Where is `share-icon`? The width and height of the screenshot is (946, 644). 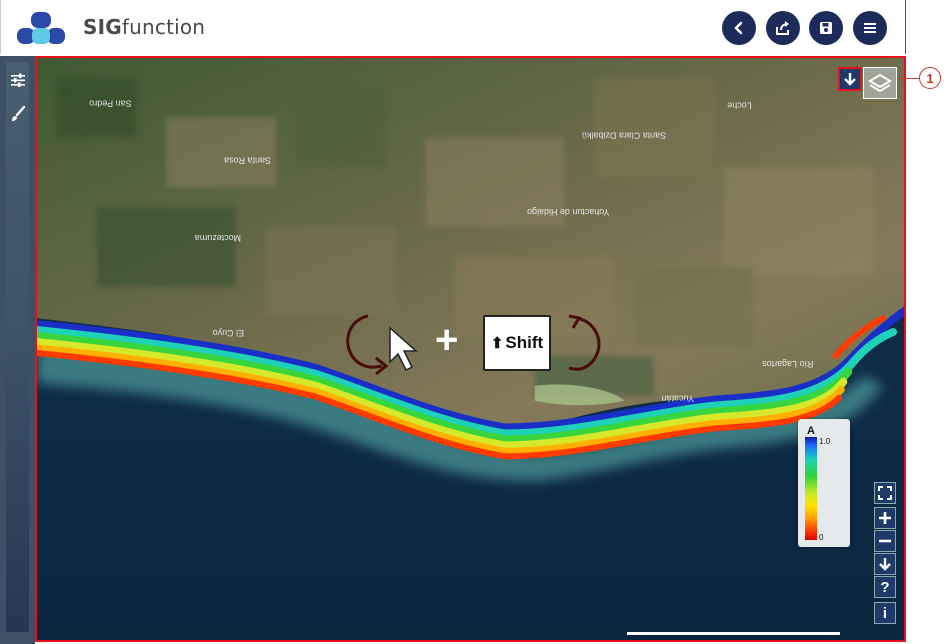 share-icon is located at coordinates (782, 28).